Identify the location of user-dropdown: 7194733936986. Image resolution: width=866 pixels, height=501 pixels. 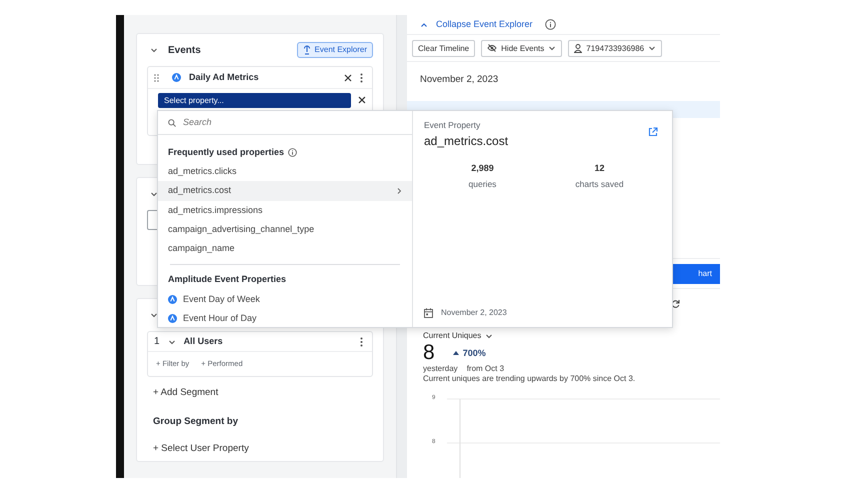
(615, 48).